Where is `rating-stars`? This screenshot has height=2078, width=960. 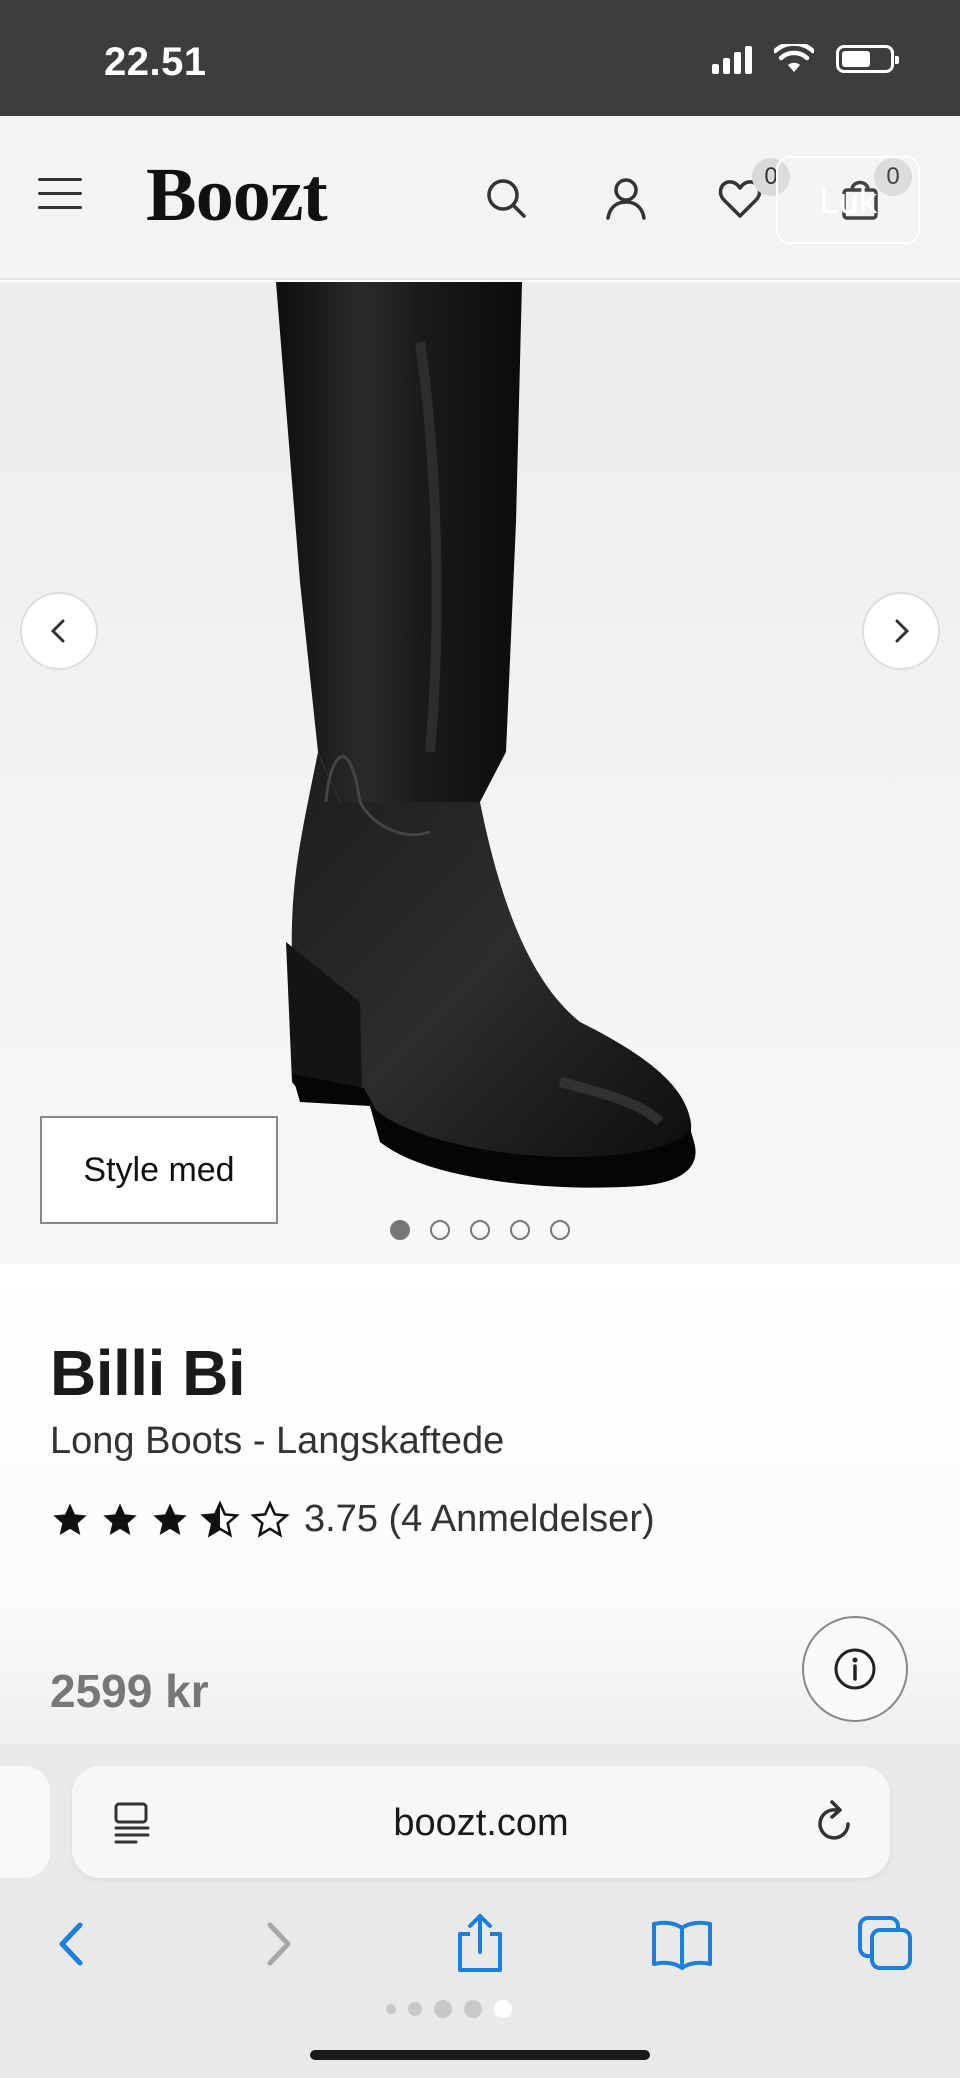
rating-stars is located at coordinates (170, 1519).